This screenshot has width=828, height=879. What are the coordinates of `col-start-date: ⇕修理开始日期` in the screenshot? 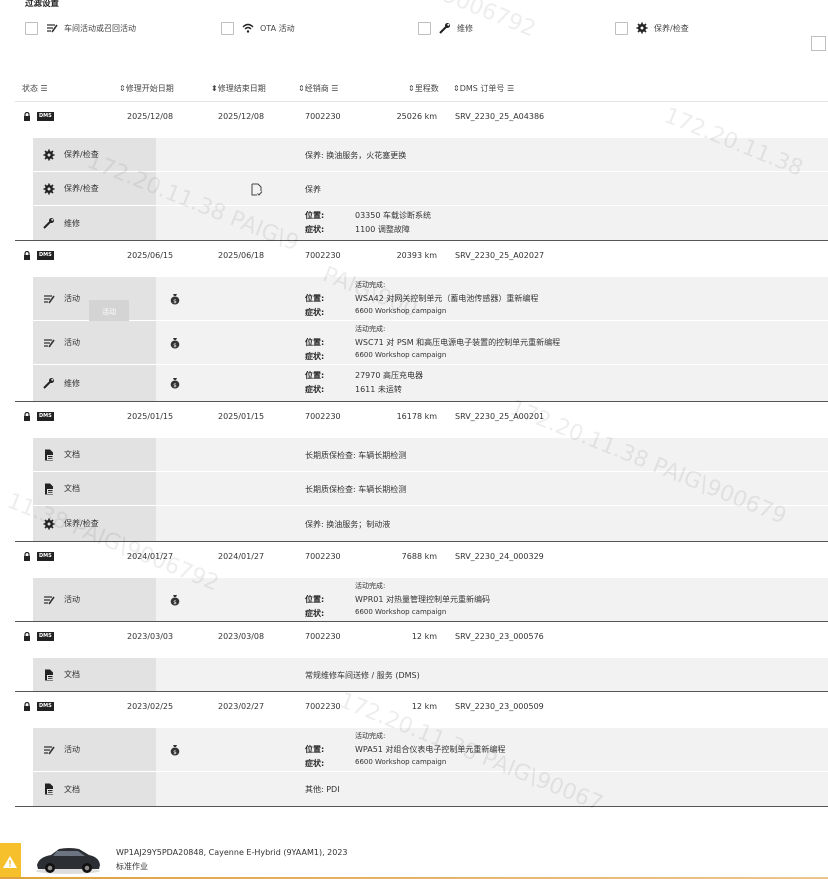 It's located at (146, 88).